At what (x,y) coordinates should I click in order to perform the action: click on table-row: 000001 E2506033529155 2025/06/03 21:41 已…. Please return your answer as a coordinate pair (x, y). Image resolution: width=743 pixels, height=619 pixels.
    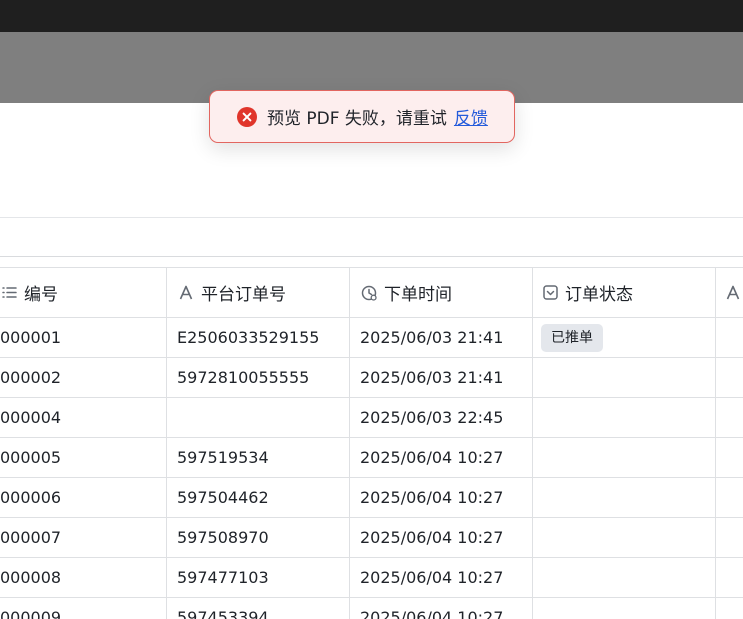
    Looking at the image, I should click on (371, 338).